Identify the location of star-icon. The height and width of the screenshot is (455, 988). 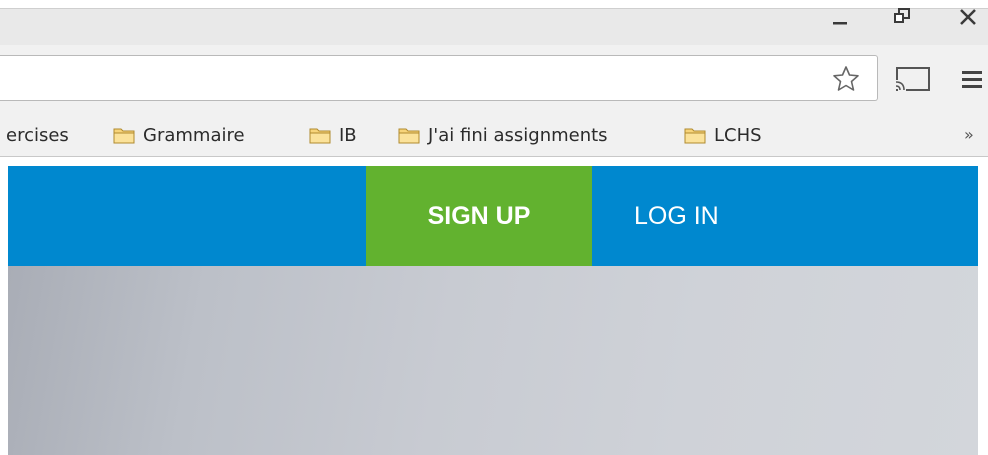
(846, 78).